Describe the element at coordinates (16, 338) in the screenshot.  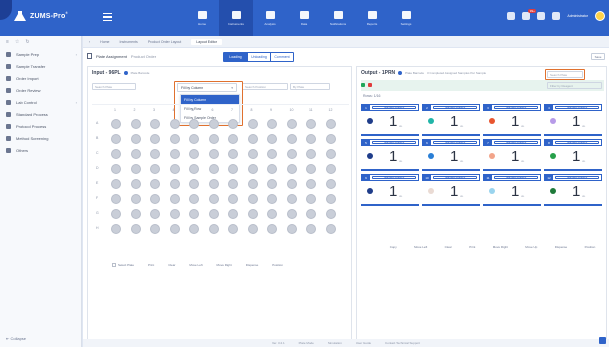
I see `sidebar-collapse: ⇤ Collapse` at that location.